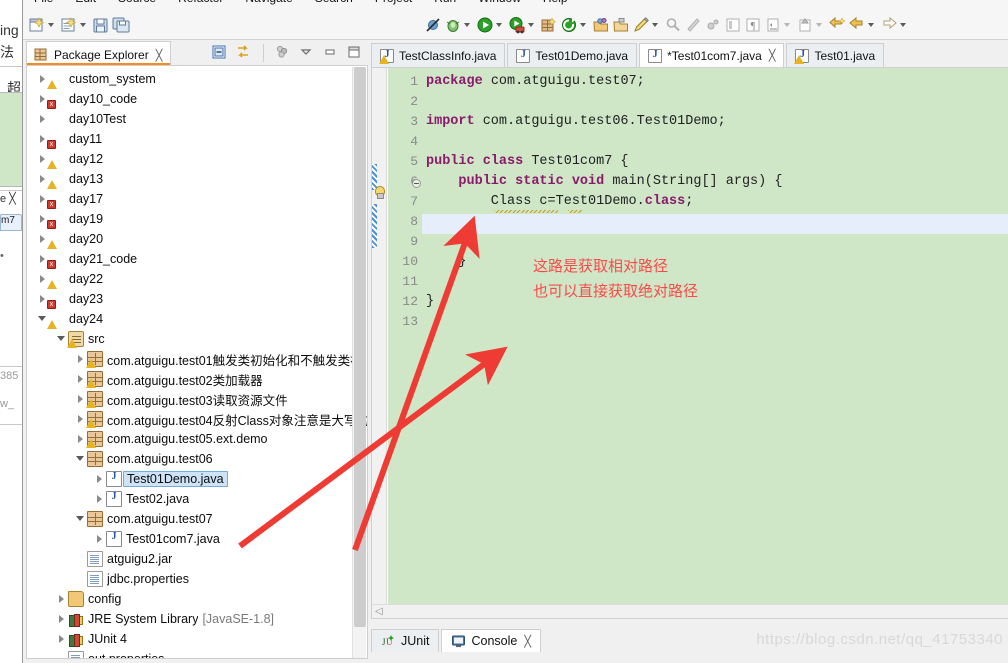 The image size is (1008, 663). What do you see at coordinates (197, 199) in the screenshot?
I see `tree-item: x day17` at bounding box center [197, 199].